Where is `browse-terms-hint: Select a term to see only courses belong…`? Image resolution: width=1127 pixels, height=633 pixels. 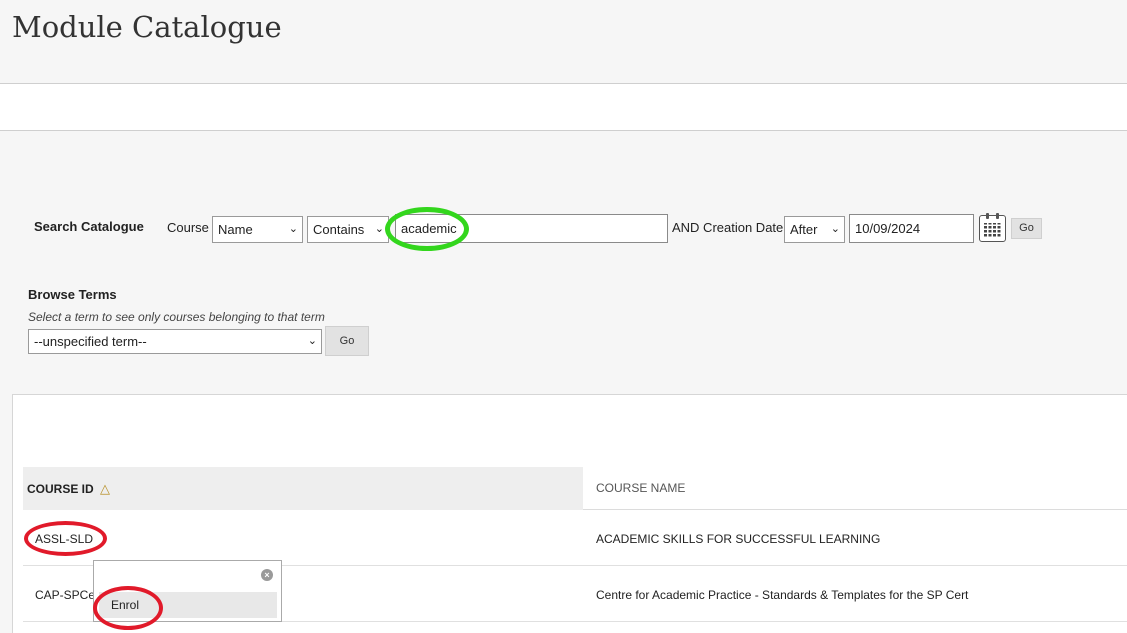 browse-terms-hint: Select a term to see only courses belong… is located at coordinates (176, 317).